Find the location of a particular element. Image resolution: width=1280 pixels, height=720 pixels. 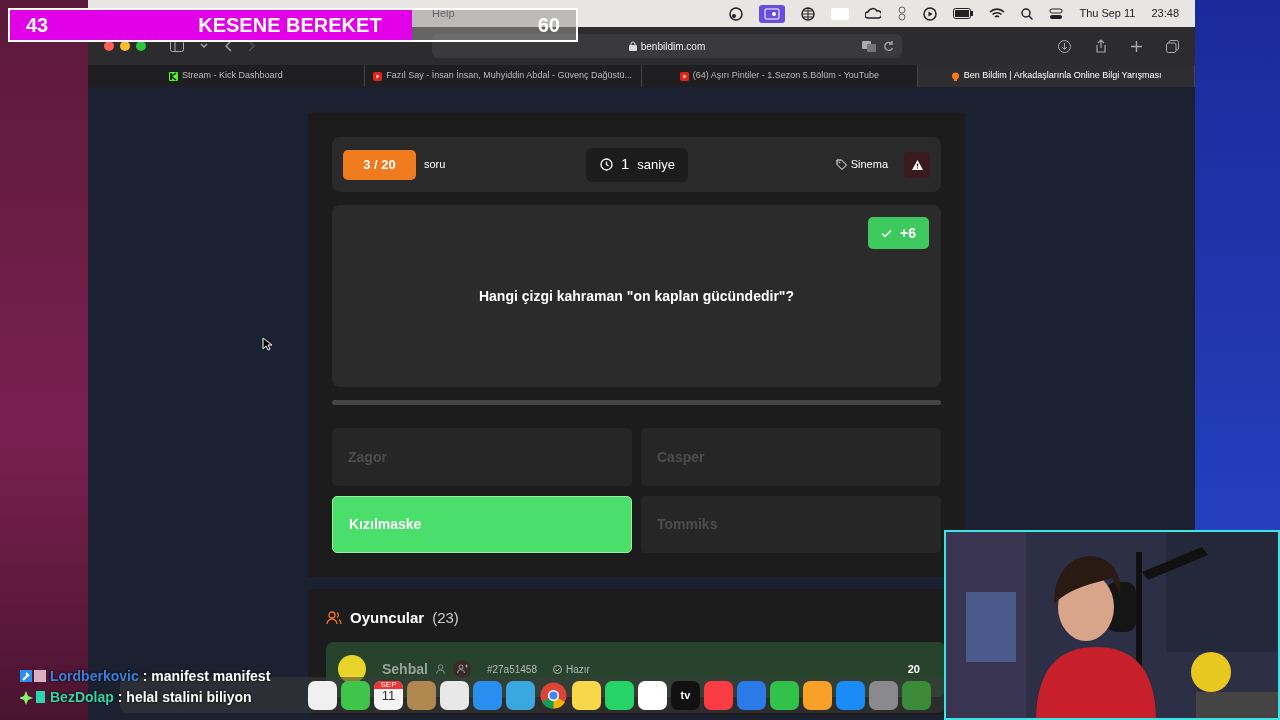

tag-icon is located at coordinates (841, 164).